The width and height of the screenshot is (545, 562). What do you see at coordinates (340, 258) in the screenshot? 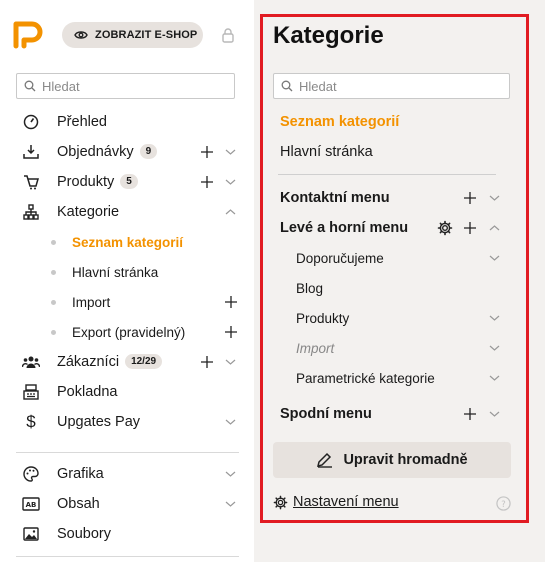
I see `menu-subitem-label: Doporučujeme` at bounding box center [340, 258].